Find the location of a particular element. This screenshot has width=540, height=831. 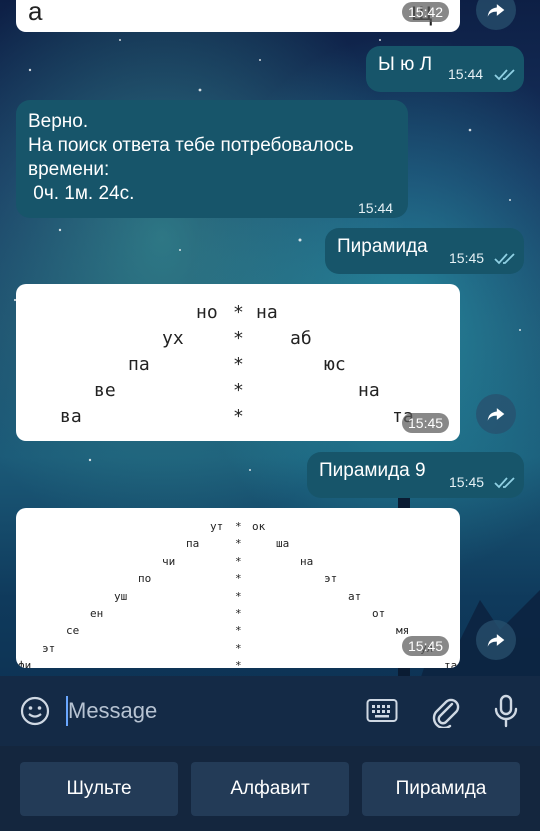

pyramid-word: ок is located at coordinates (259, 526).